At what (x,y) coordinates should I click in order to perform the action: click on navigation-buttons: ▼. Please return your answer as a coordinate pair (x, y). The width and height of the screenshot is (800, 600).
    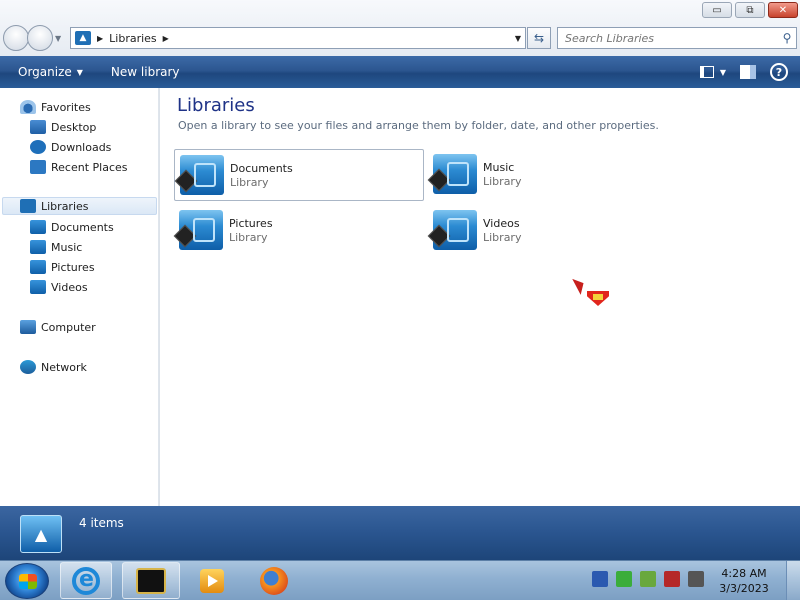
    Looking at the image, I should click on (34, 38).